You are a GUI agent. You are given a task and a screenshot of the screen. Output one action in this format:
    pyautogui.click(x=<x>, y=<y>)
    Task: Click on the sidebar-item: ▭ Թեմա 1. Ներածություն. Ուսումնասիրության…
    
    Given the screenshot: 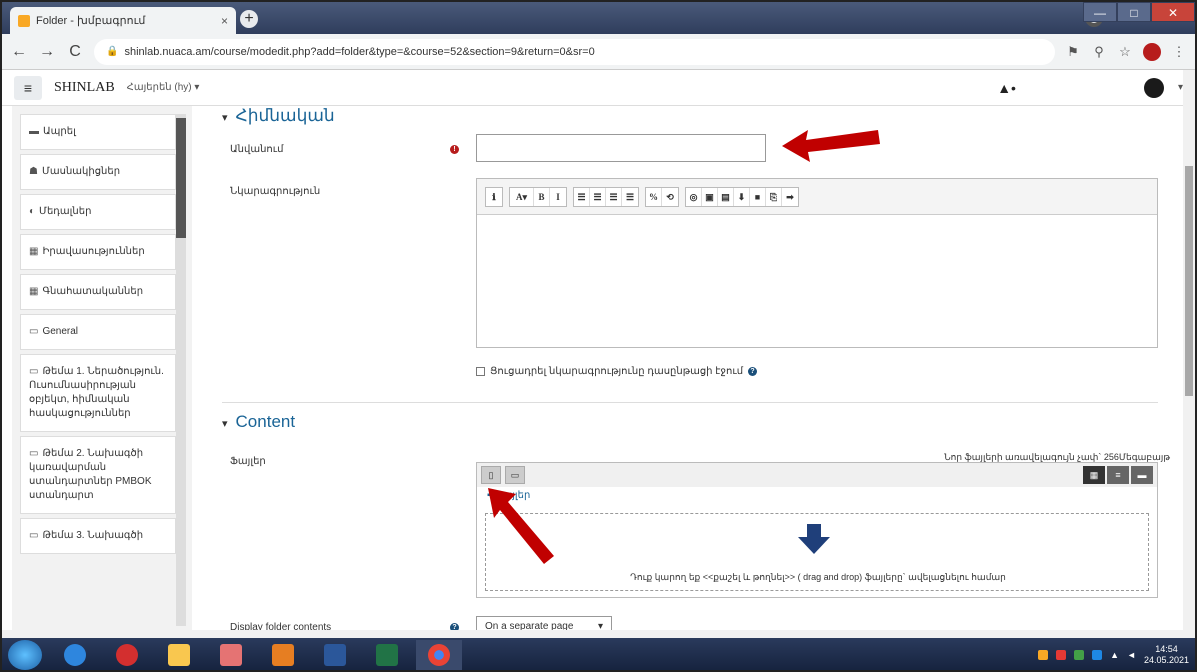 What is the action you would take?
    pyautogui.click(x=98, y=393)
    